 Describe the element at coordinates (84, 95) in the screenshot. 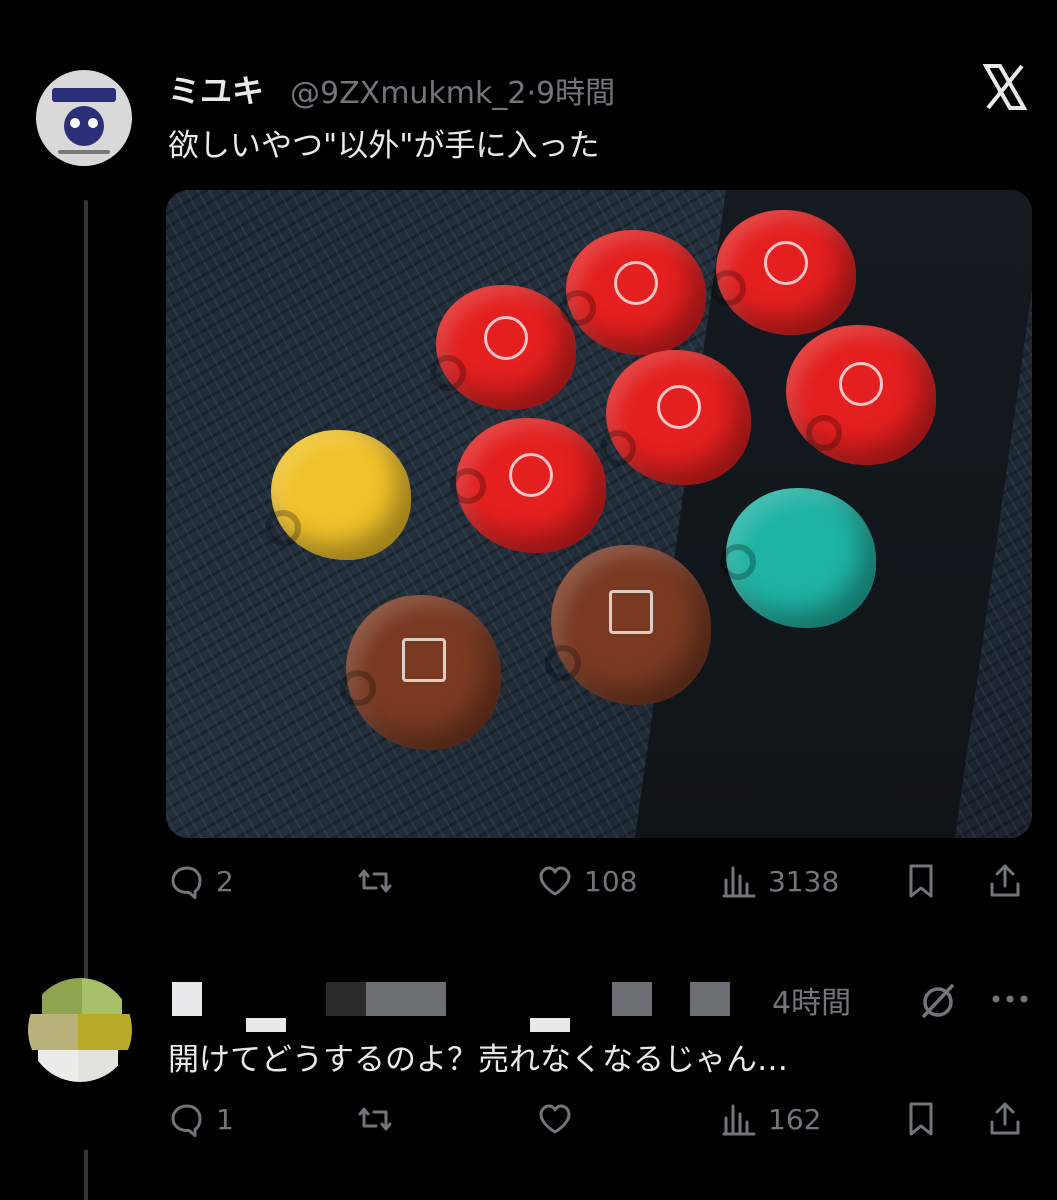

I see `avatar-logo-mark` at that location.